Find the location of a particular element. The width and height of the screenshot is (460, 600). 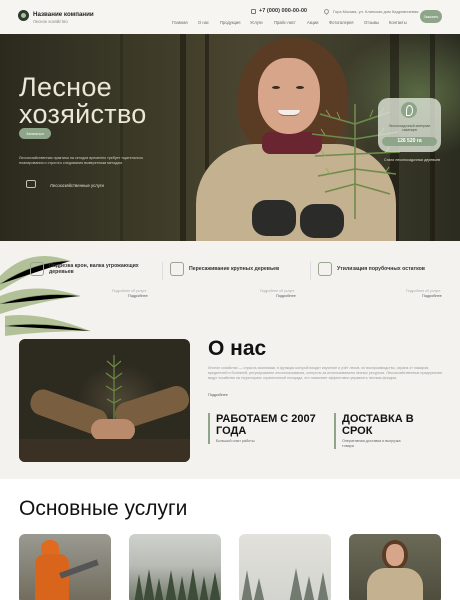

company-tagline: Лесное хозяйство is located at coordinates (50, 21).